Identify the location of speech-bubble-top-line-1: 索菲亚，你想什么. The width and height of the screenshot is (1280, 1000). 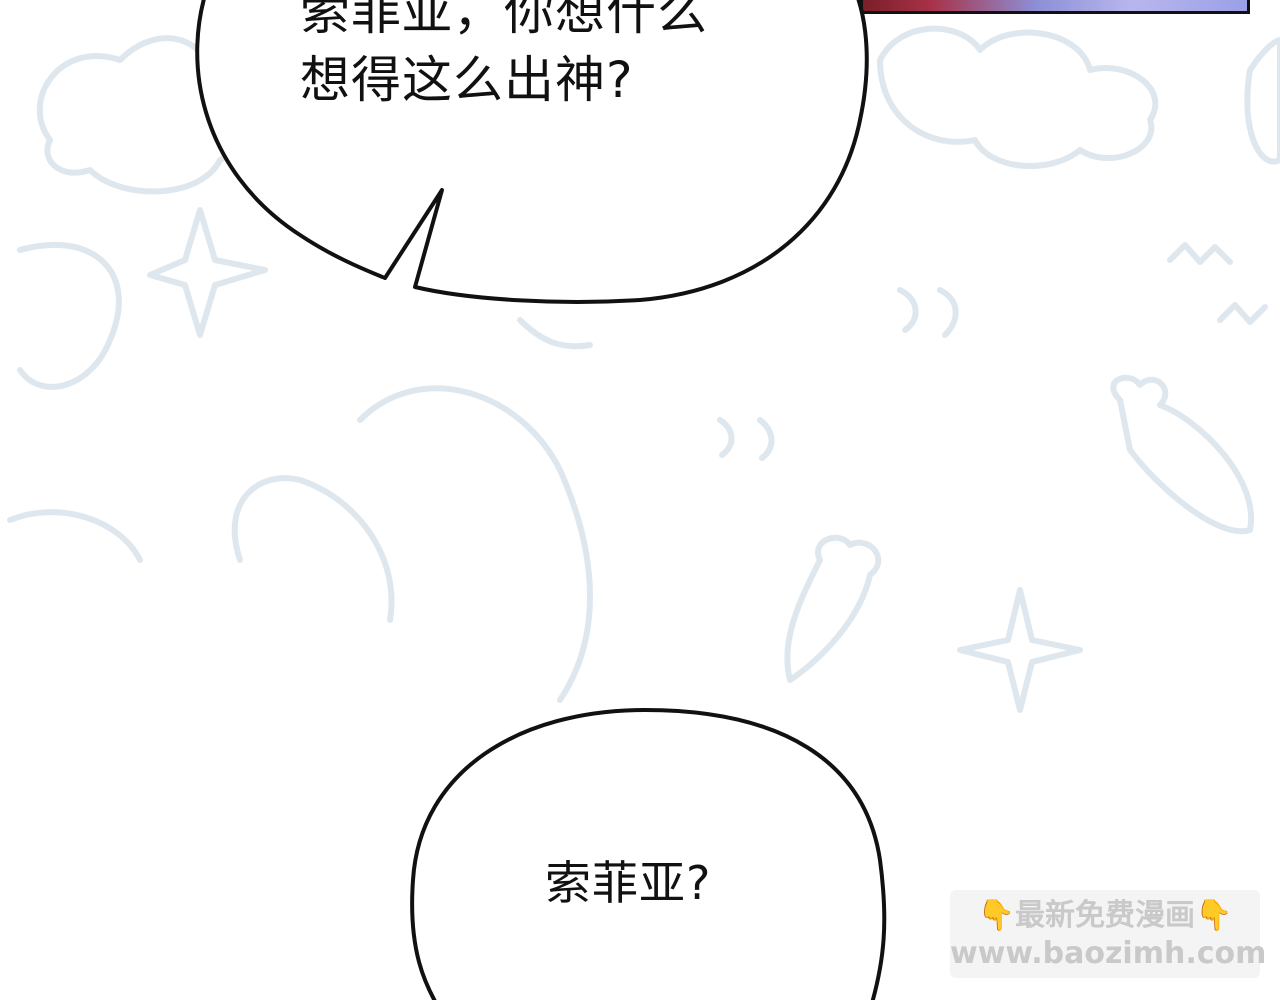
(504, 20).